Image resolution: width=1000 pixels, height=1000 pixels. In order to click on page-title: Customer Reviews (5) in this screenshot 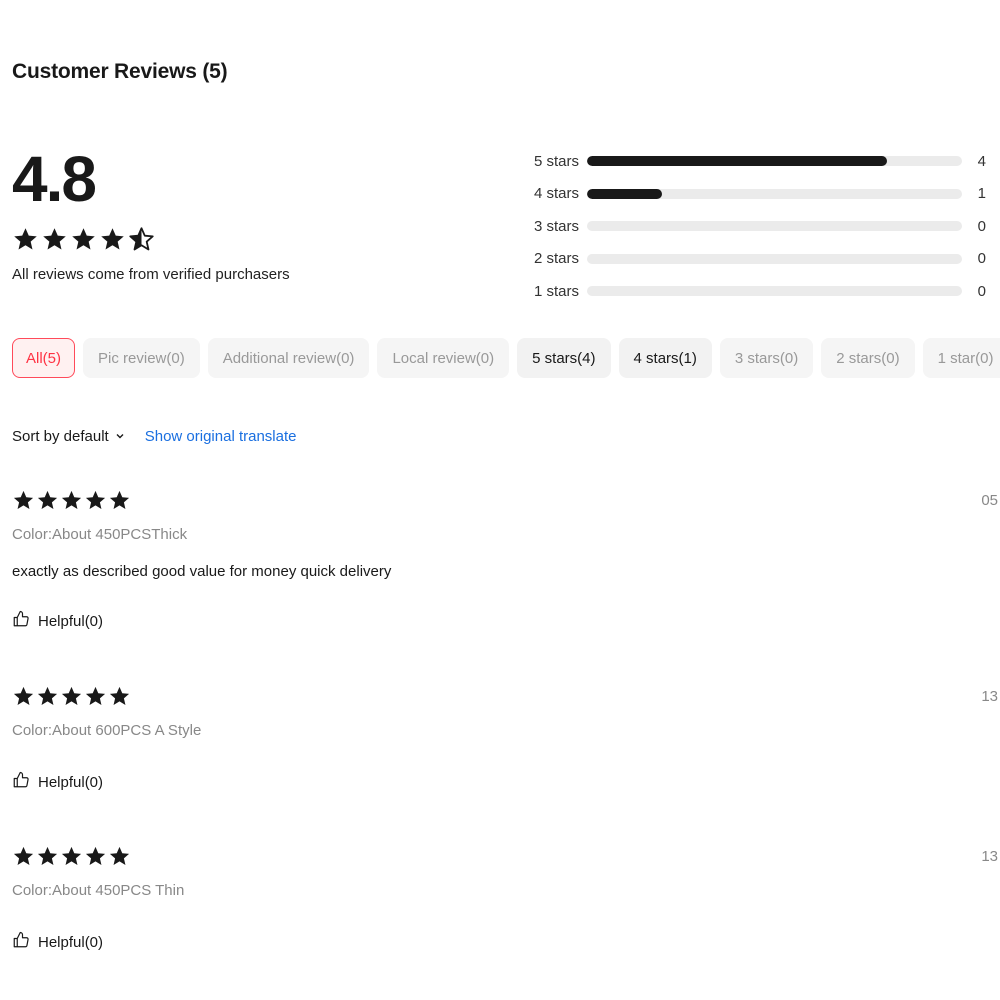, I will do `click(120, 71)`.